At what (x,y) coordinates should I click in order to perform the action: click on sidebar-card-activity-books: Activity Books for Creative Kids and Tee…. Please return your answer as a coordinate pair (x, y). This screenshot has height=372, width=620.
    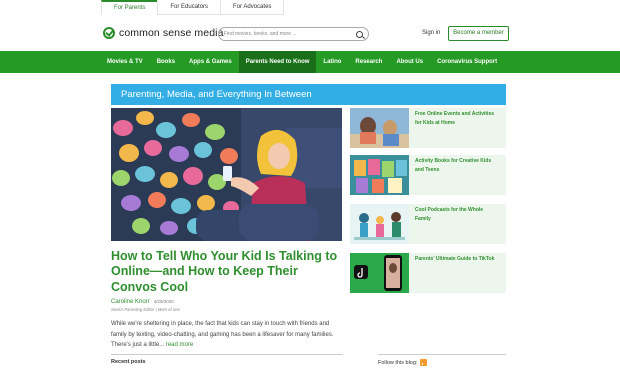
    Looking at the image, I should click on (428, 175).